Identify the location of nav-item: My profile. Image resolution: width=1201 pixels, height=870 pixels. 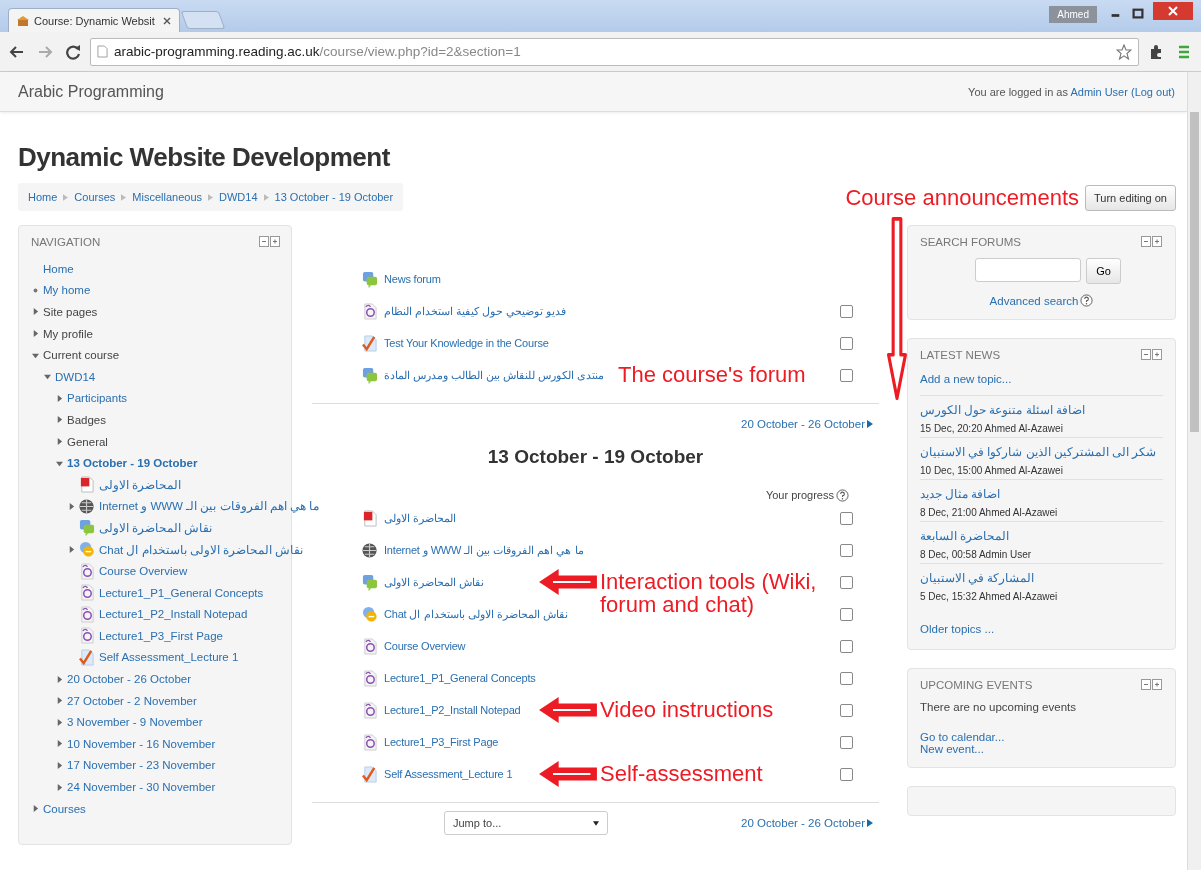
(68, 333).